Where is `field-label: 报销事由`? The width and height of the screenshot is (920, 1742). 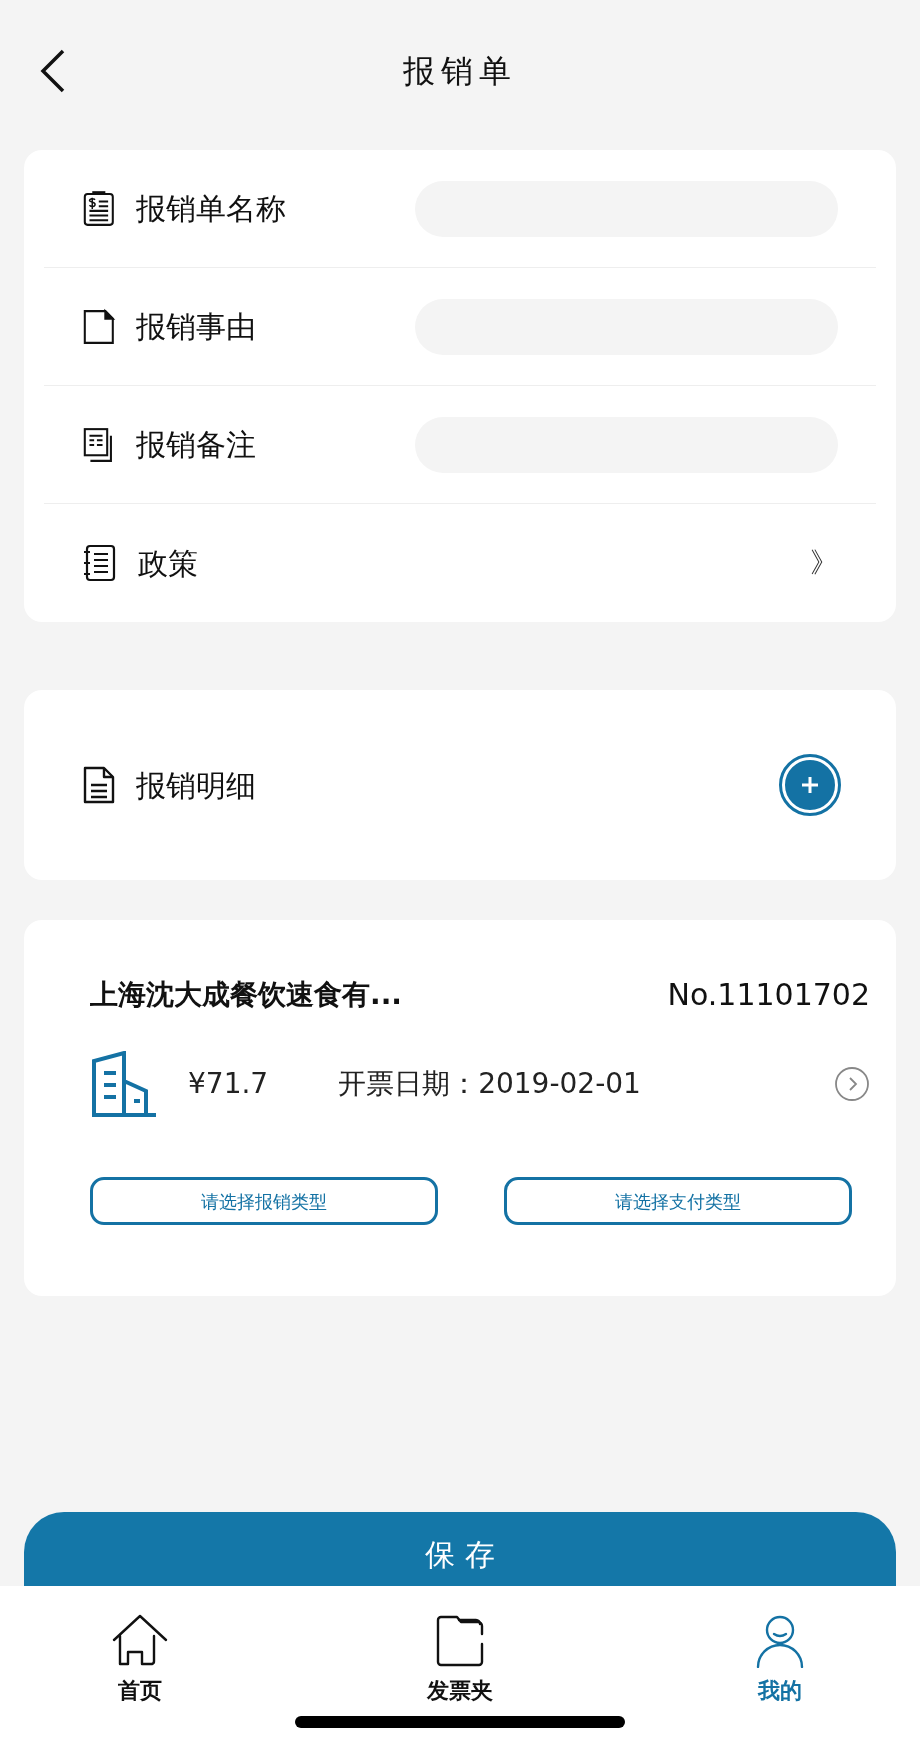
field-label: 报销事由 is located at coordinates (196, 327).